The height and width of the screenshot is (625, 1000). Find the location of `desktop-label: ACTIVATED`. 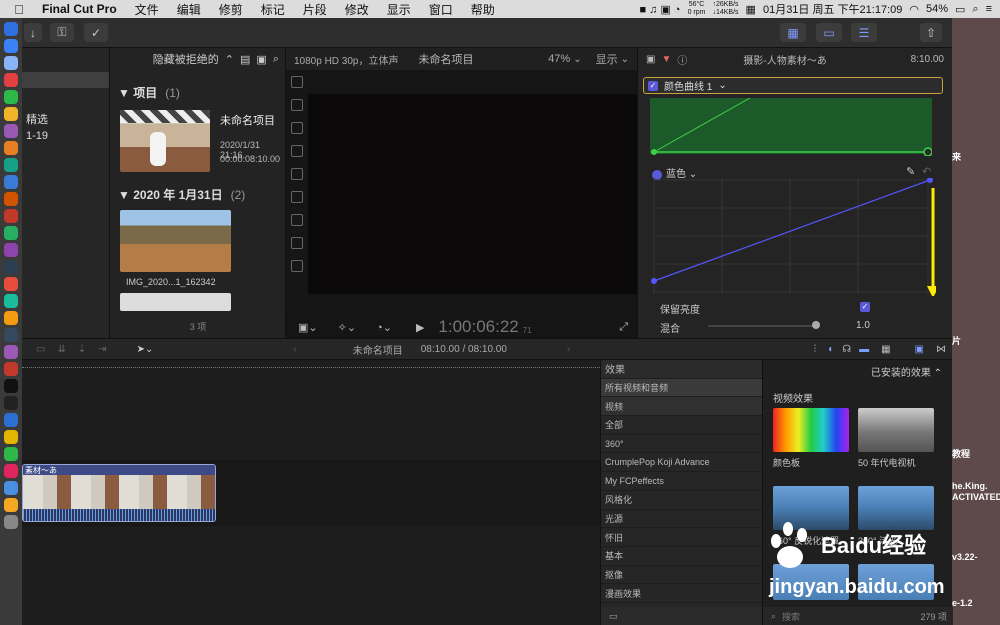

desktop-label: ACTIVATED is located at coordinates (976, 497).